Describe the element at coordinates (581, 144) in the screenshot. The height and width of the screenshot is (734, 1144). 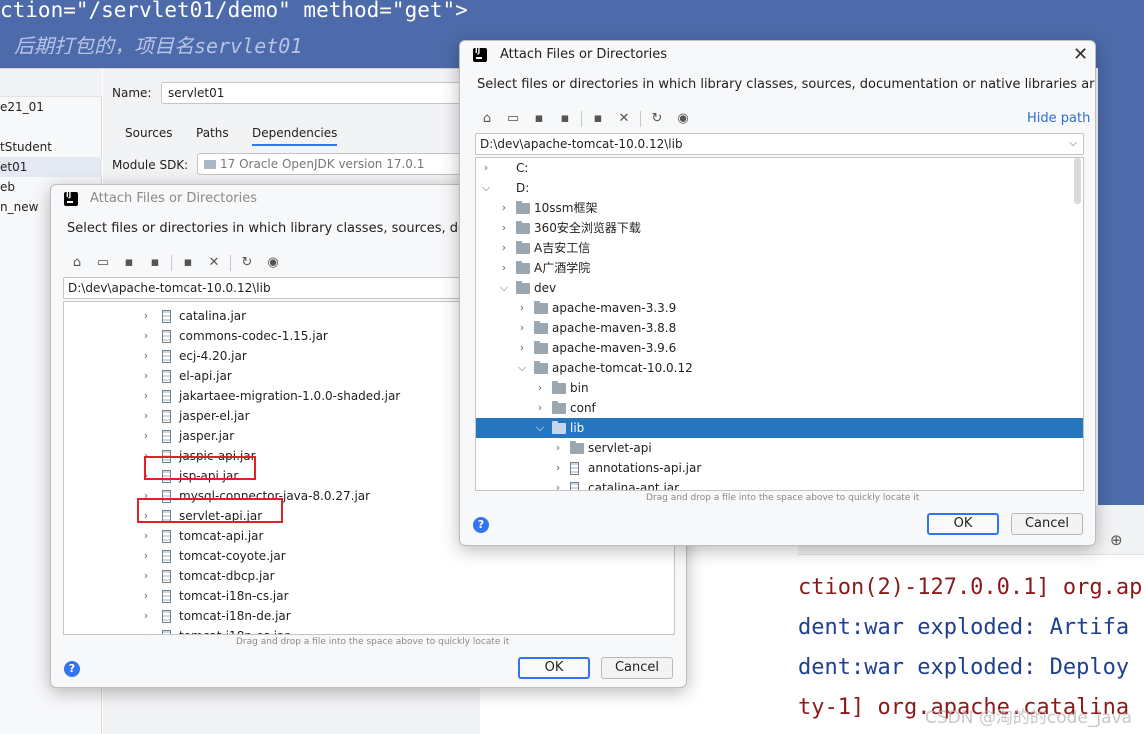
I see `path-value: D:\dev\apache-tomcat-10.0.12\lib` at that location.